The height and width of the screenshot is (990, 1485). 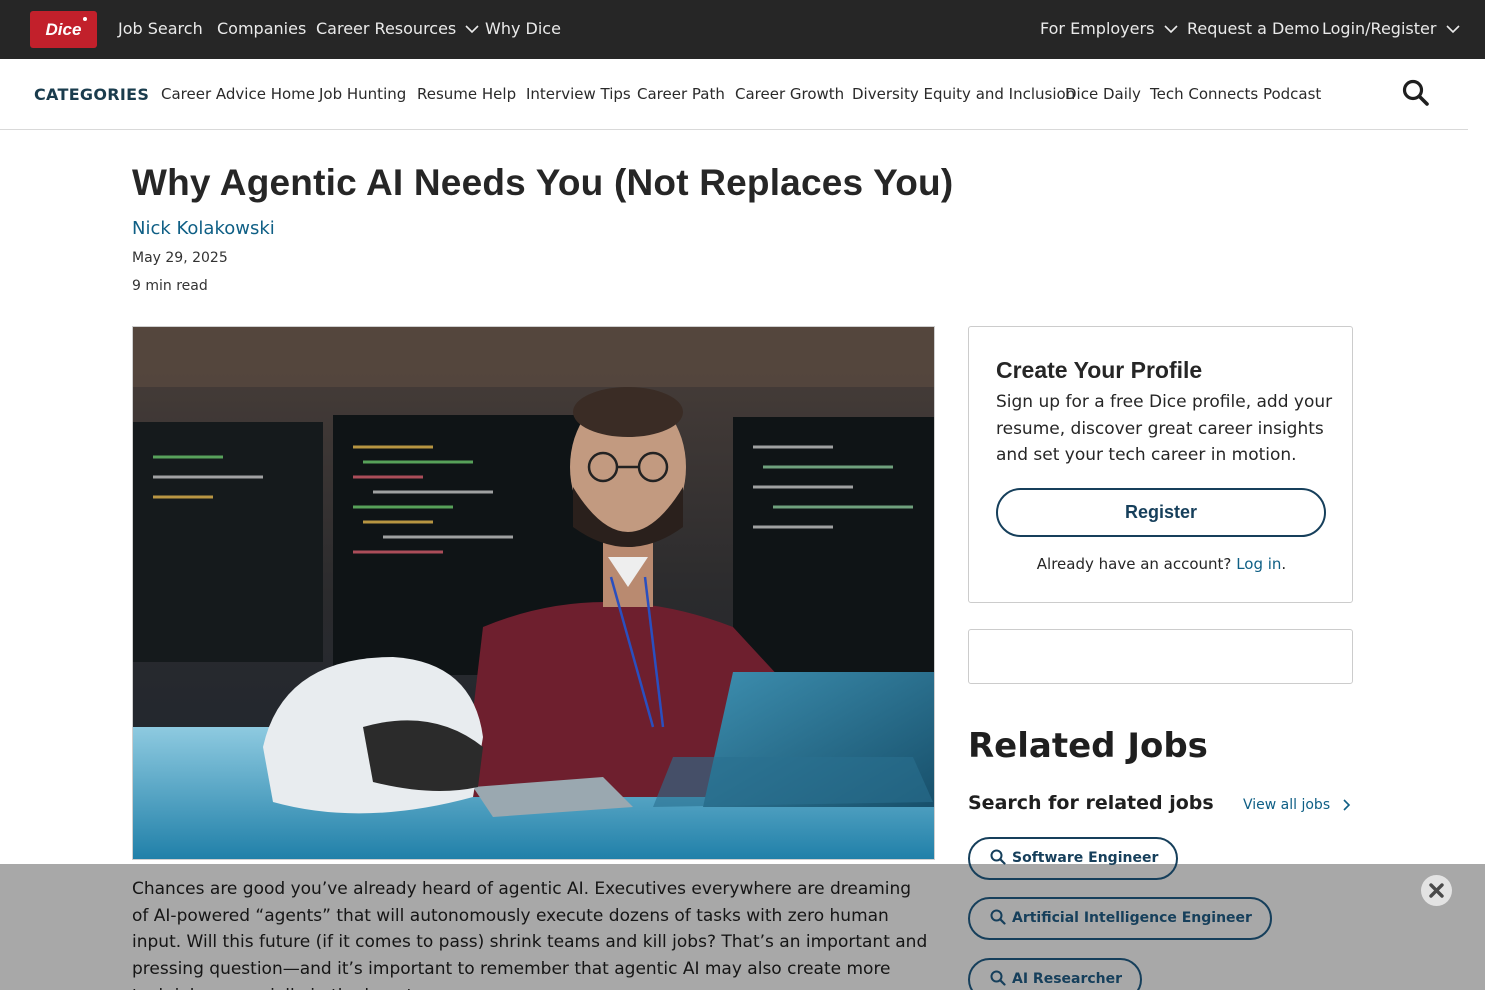 I want to click on category-career-advice-home: Career Advice Home, so click(x=238, y=94).